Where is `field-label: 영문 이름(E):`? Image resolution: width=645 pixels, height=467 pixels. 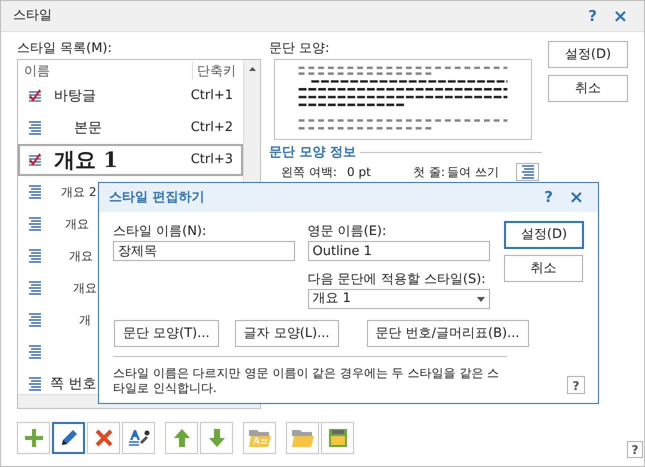 field-label: 영문 이름(E): is located at coordinates (348, 232).